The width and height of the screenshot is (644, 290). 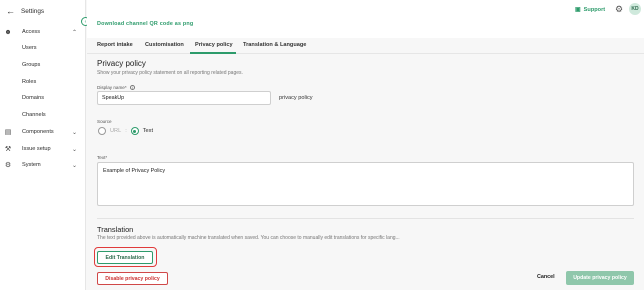 I want to click on display-name-suffix: privacy policy, so click(x=296, y=98).